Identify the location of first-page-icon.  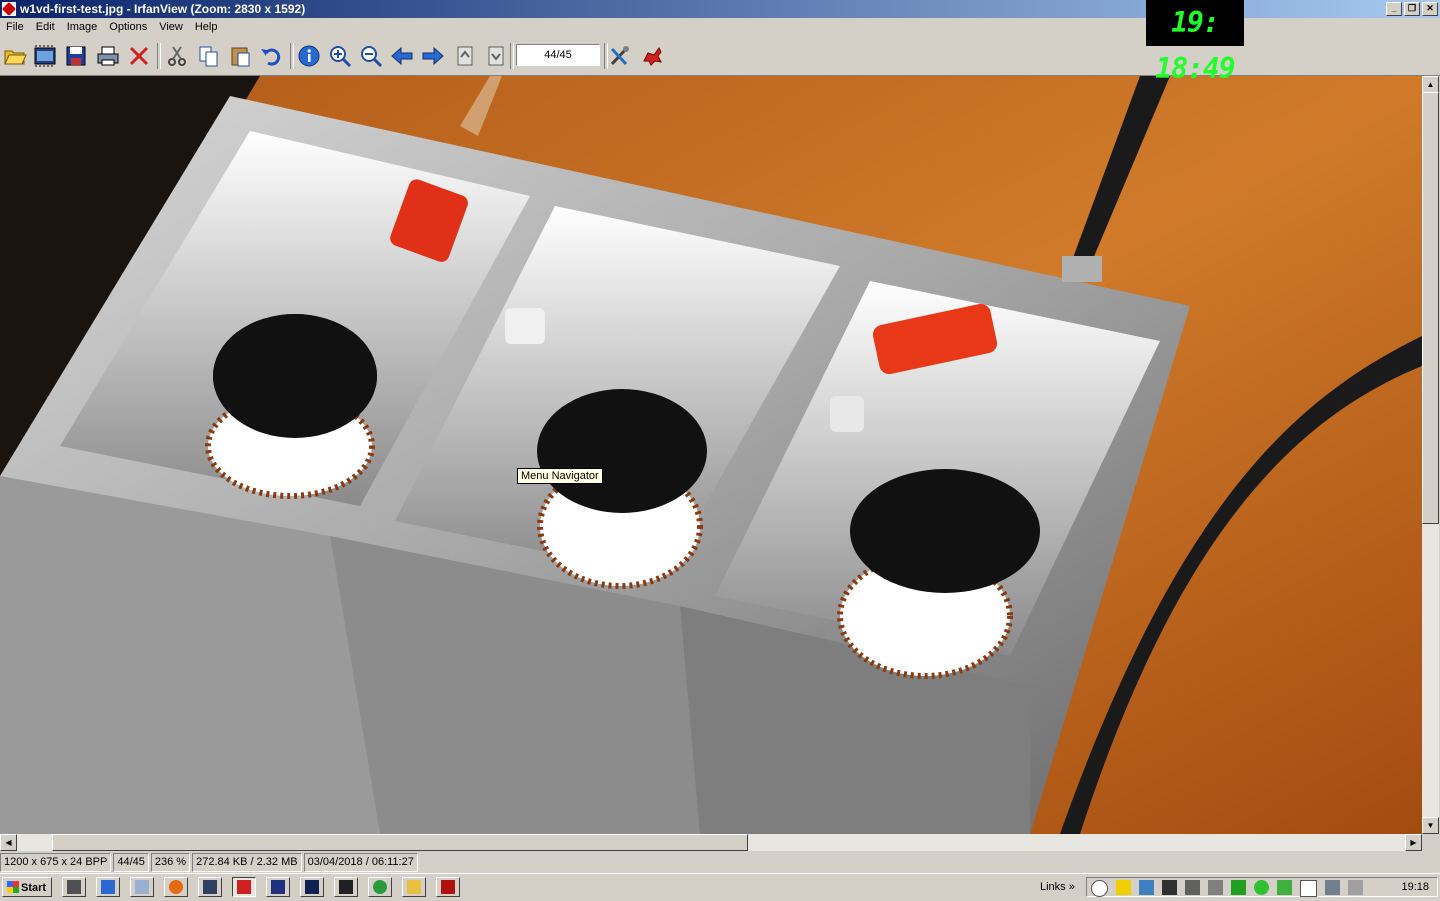
(465, 56).